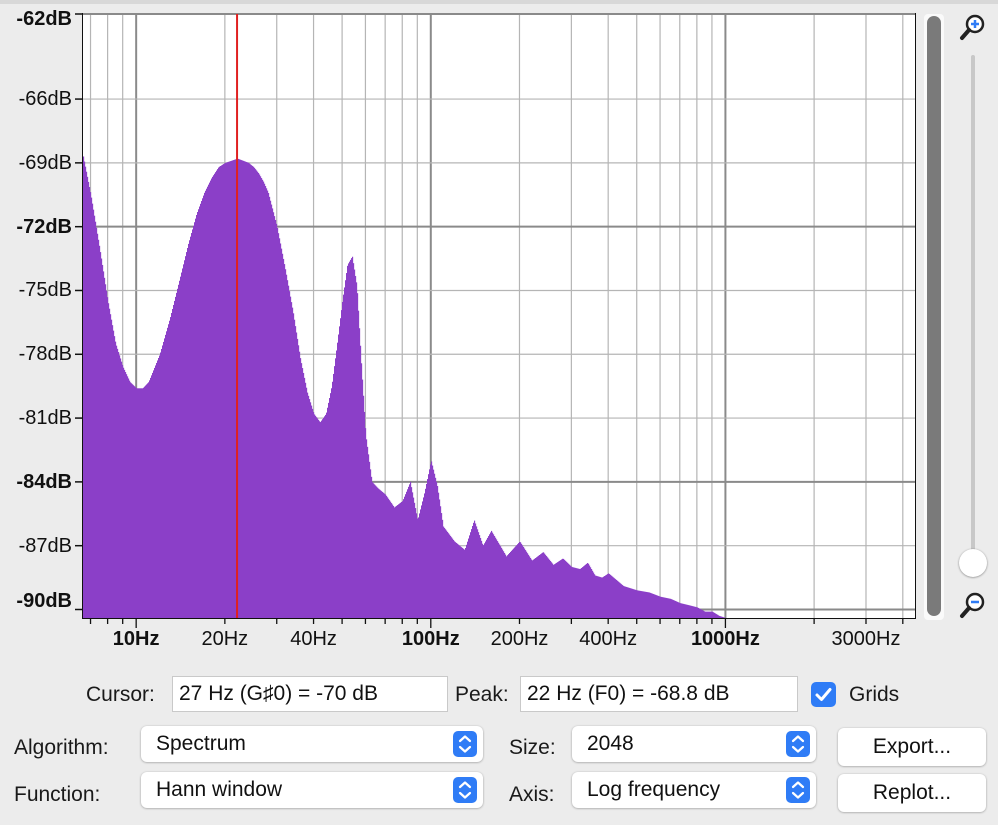  What do you see at coordinates (694, 744) in the screenshot?
I see `size-select: 2048` at bounding box center [694, 744].